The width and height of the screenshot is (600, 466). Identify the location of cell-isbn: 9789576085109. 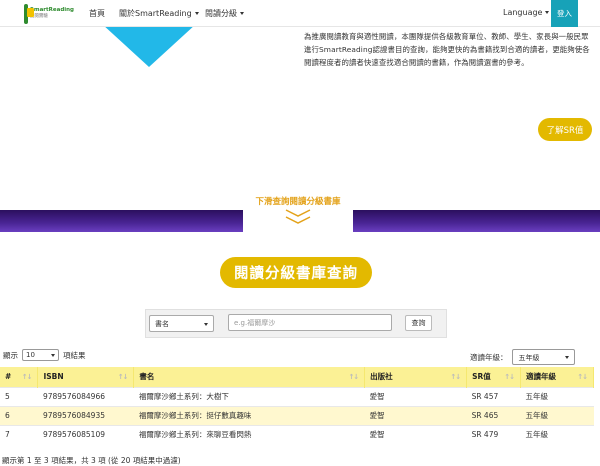
(85, 434).